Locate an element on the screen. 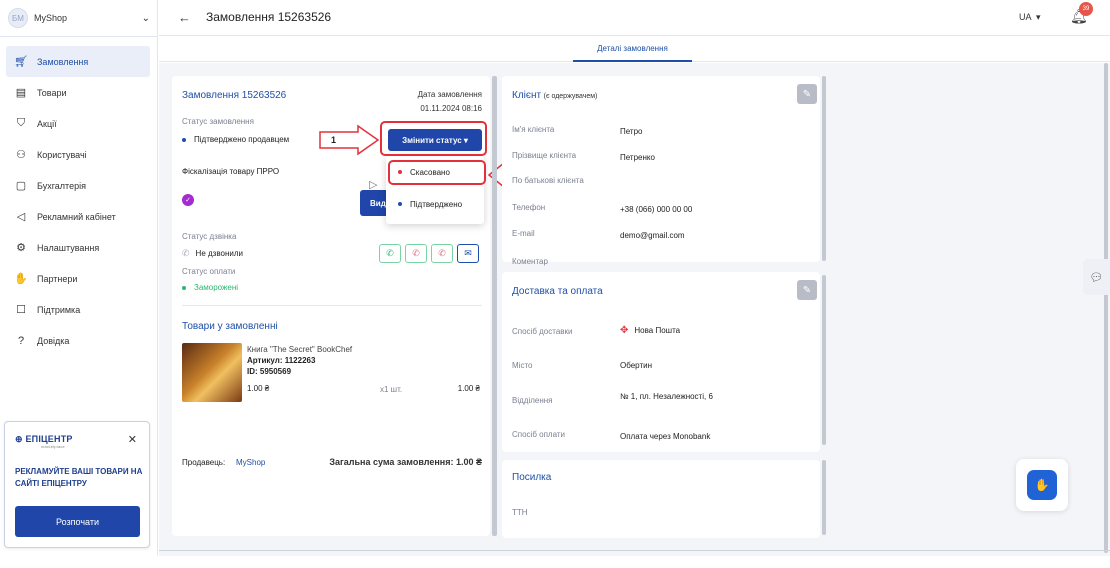 The width and height of the screenshot is (1110, 568). tab-order-details: Деталі замовлення is located at coordinates (632, 49).